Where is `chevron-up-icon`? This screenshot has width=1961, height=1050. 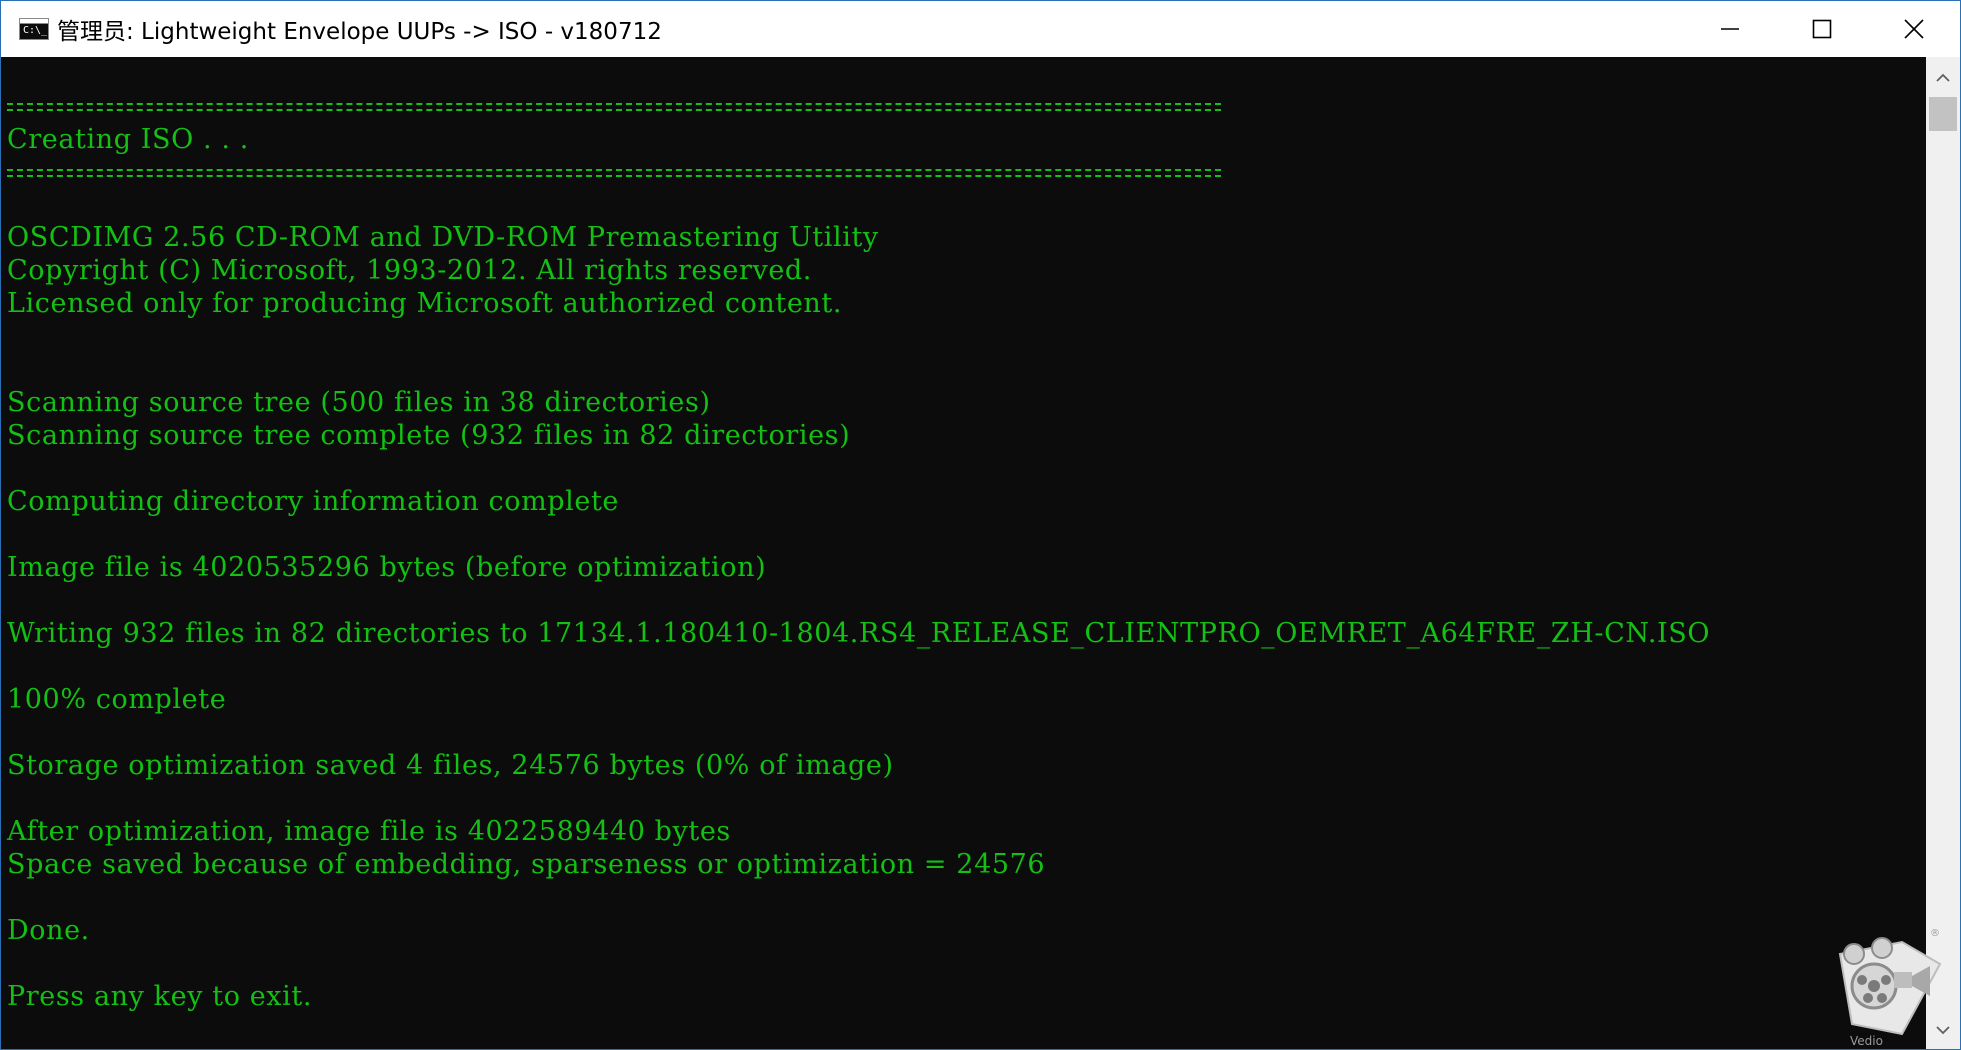
chevron-up-icon is located at coordinates (1943, 77).